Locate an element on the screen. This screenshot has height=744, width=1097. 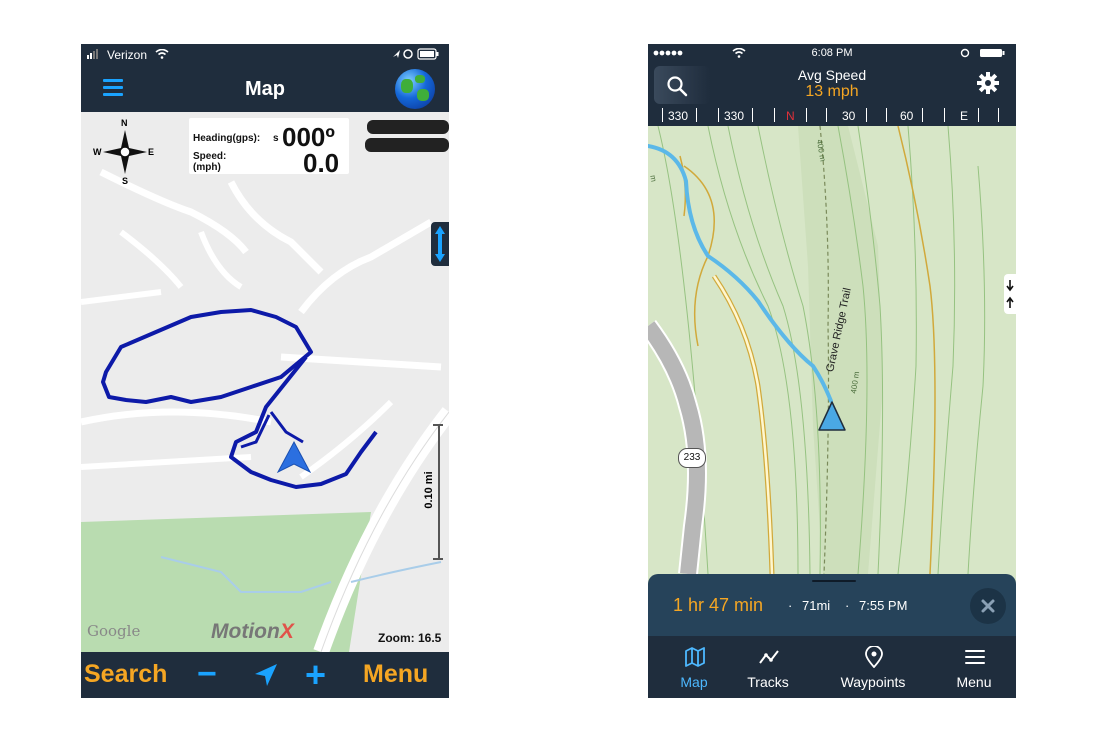
tab-tracks: Tracks is located at coordinates (768, 667).